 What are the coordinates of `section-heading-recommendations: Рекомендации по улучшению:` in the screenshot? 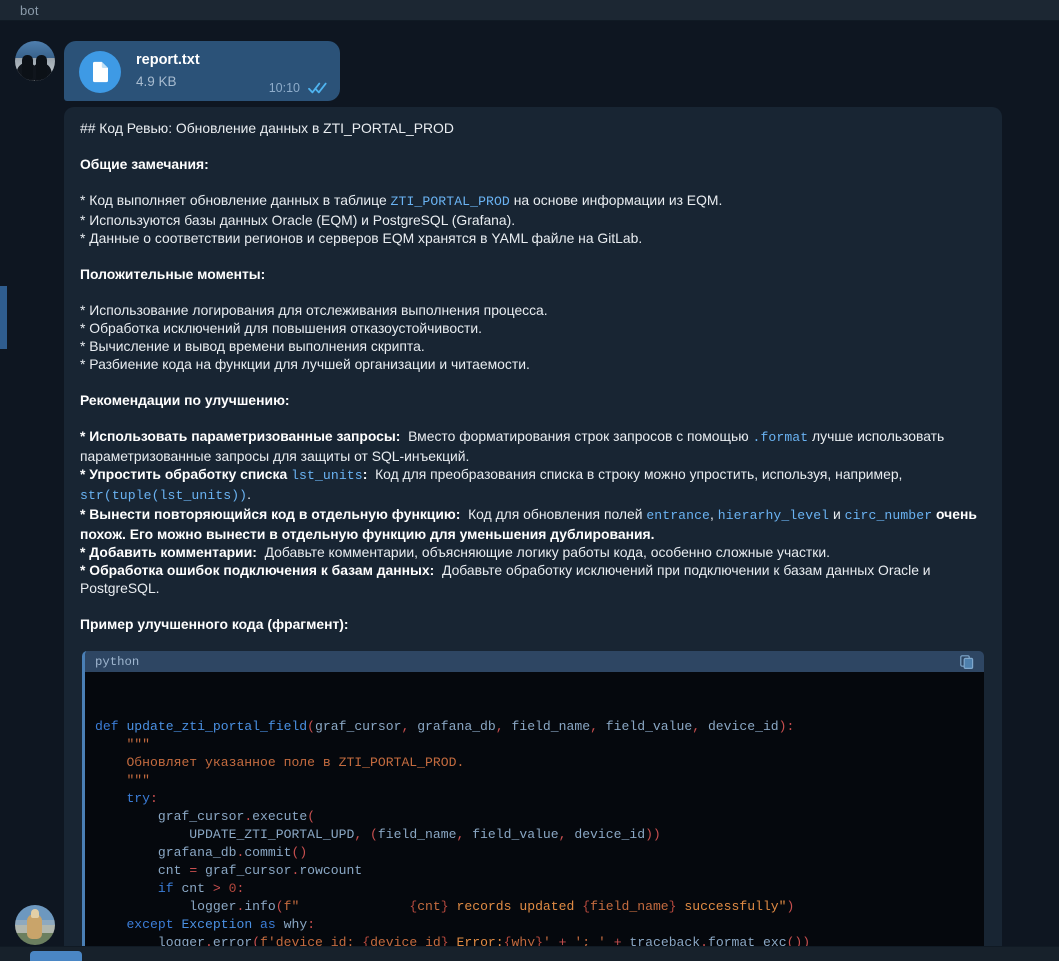 It's located at (185, 400).